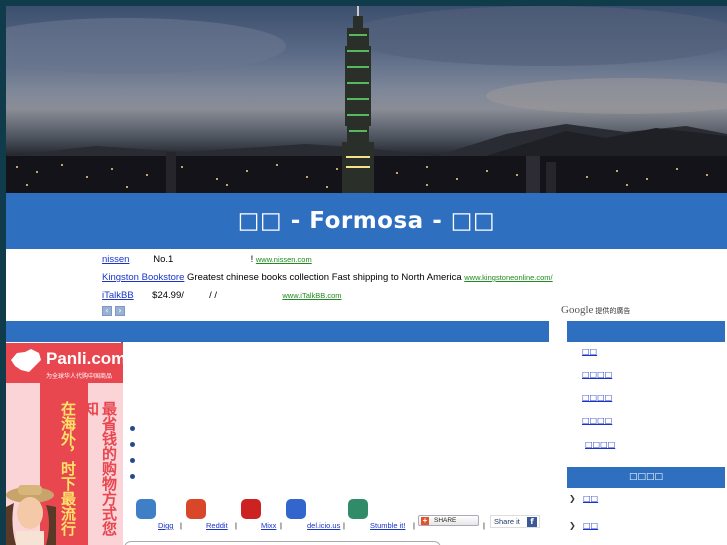  What do you see at coordinates (196, 509) in the screenshot?
I see `reddit-icon` at bounding box center [196, 509].